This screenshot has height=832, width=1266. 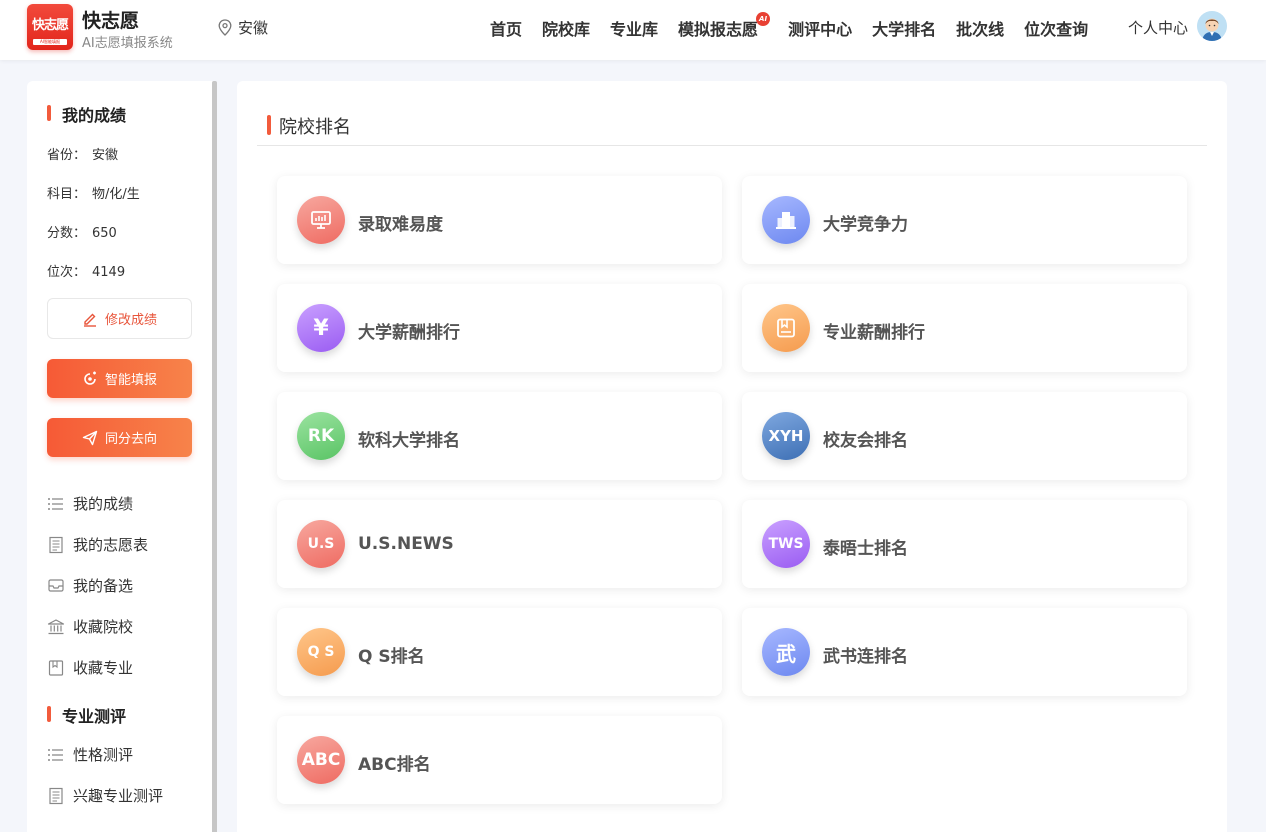 I want to click on card-alumni-ranking: XYH 校友会排名, so click(x=964, y=436).